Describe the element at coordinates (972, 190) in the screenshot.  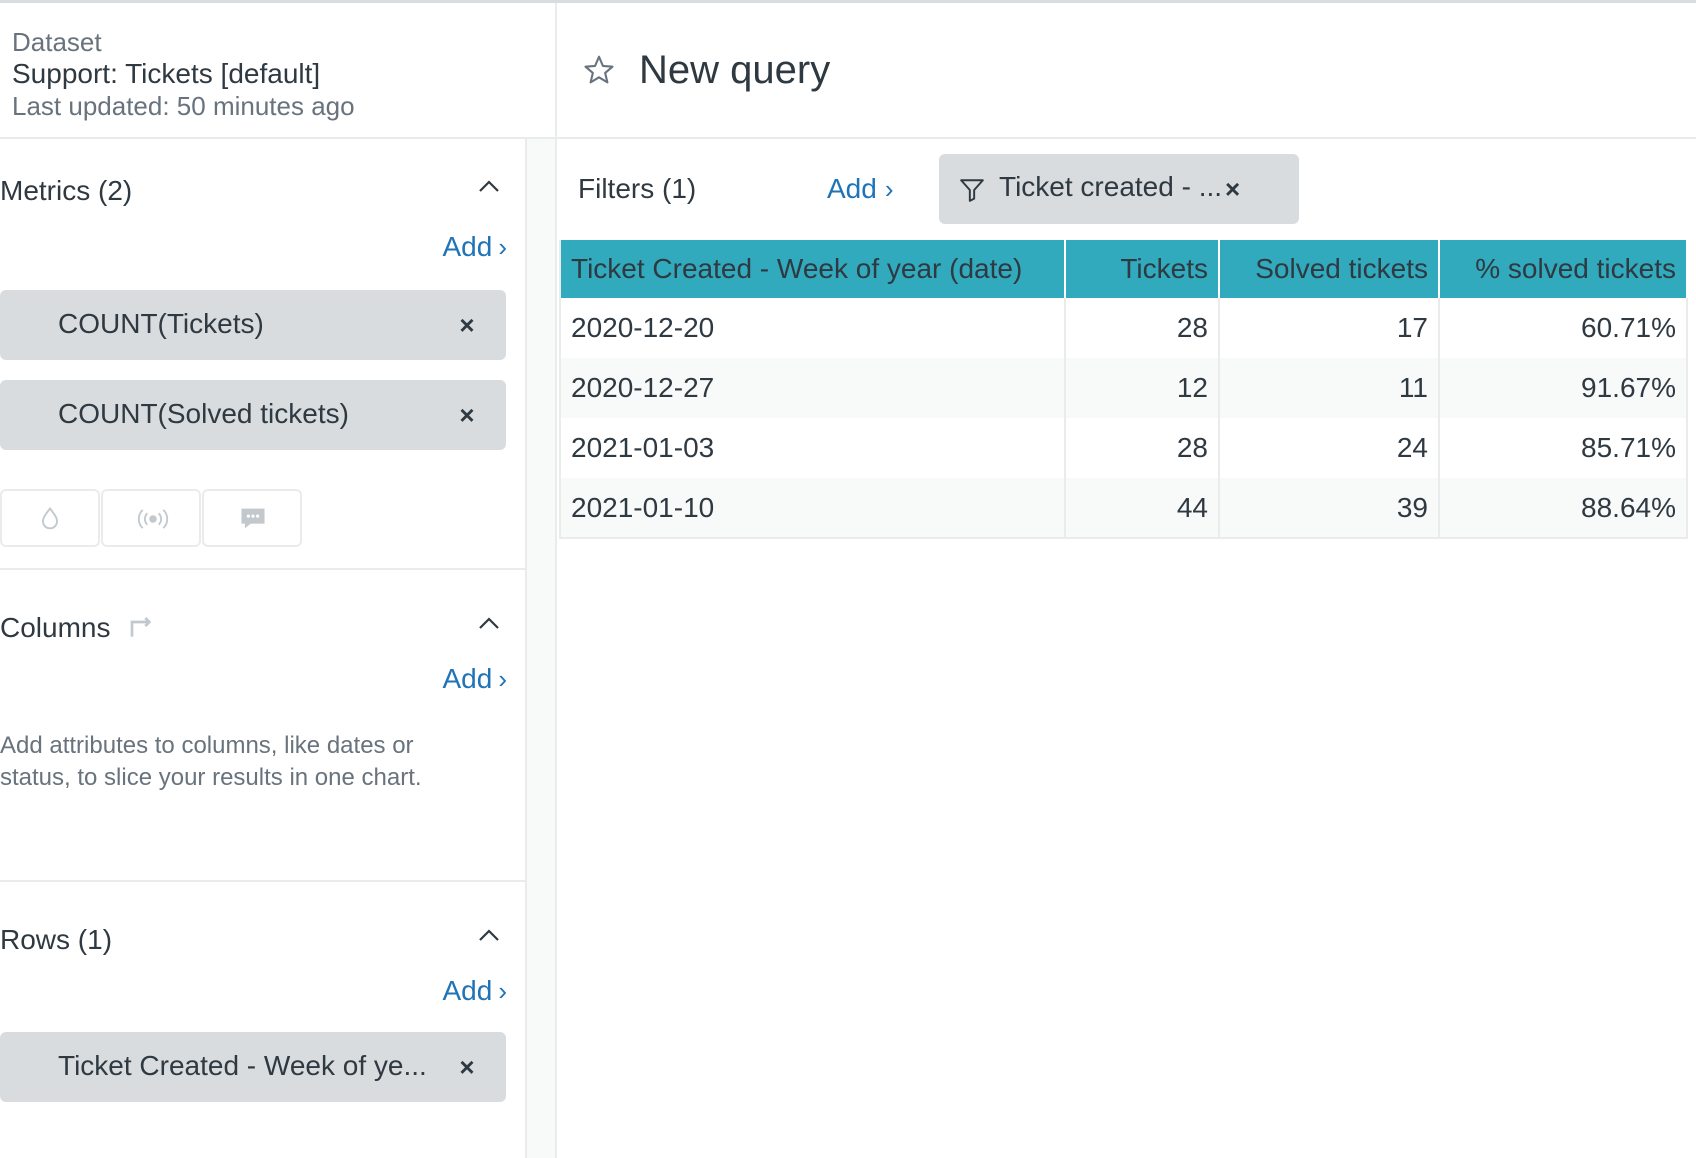
I see `filter-icon` at that location.